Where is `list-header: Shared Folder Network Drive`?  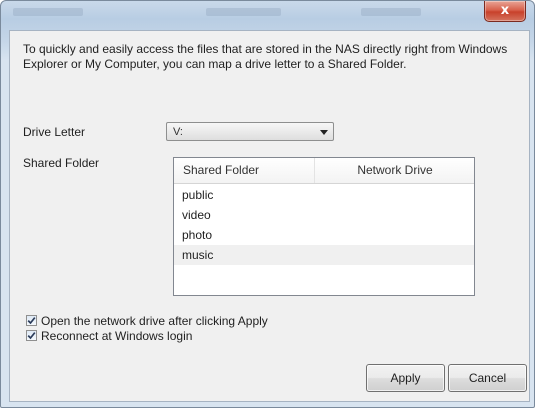 list-header: Shared Folder Network Drive is located at coordinates (324, 171).